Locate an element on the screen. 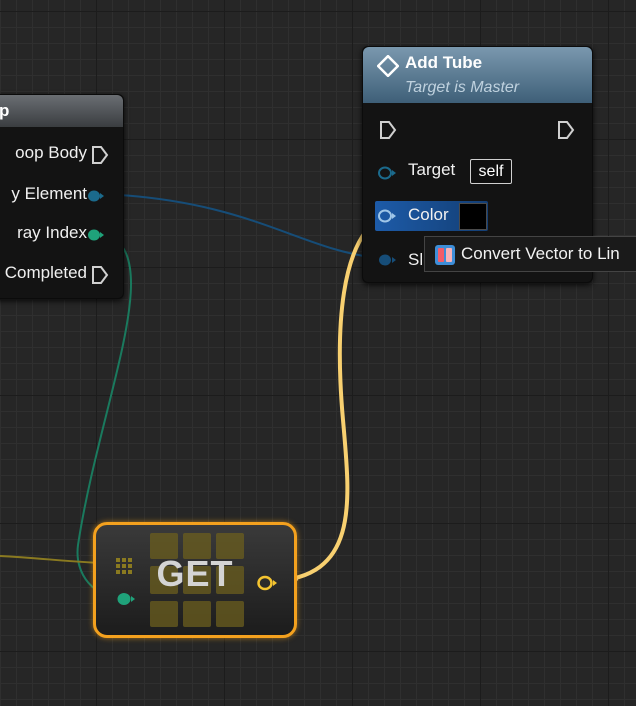 The height and width of the screenshot is (706, 636). sl-pin is located at coordinates (387, 260).